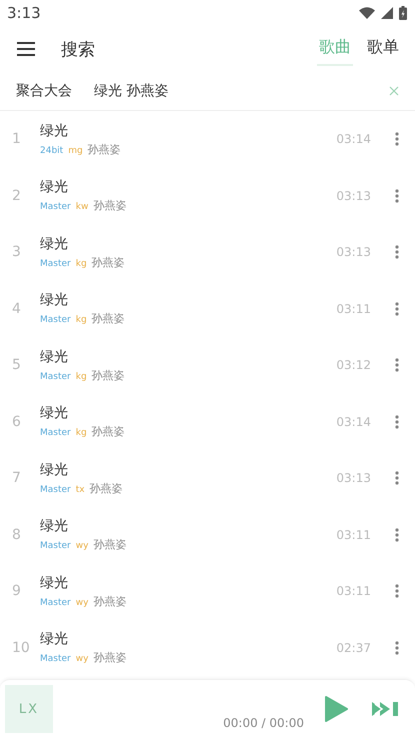 The image size is (415, 738). I want to click on tab: 歌单, so click(383, 49).